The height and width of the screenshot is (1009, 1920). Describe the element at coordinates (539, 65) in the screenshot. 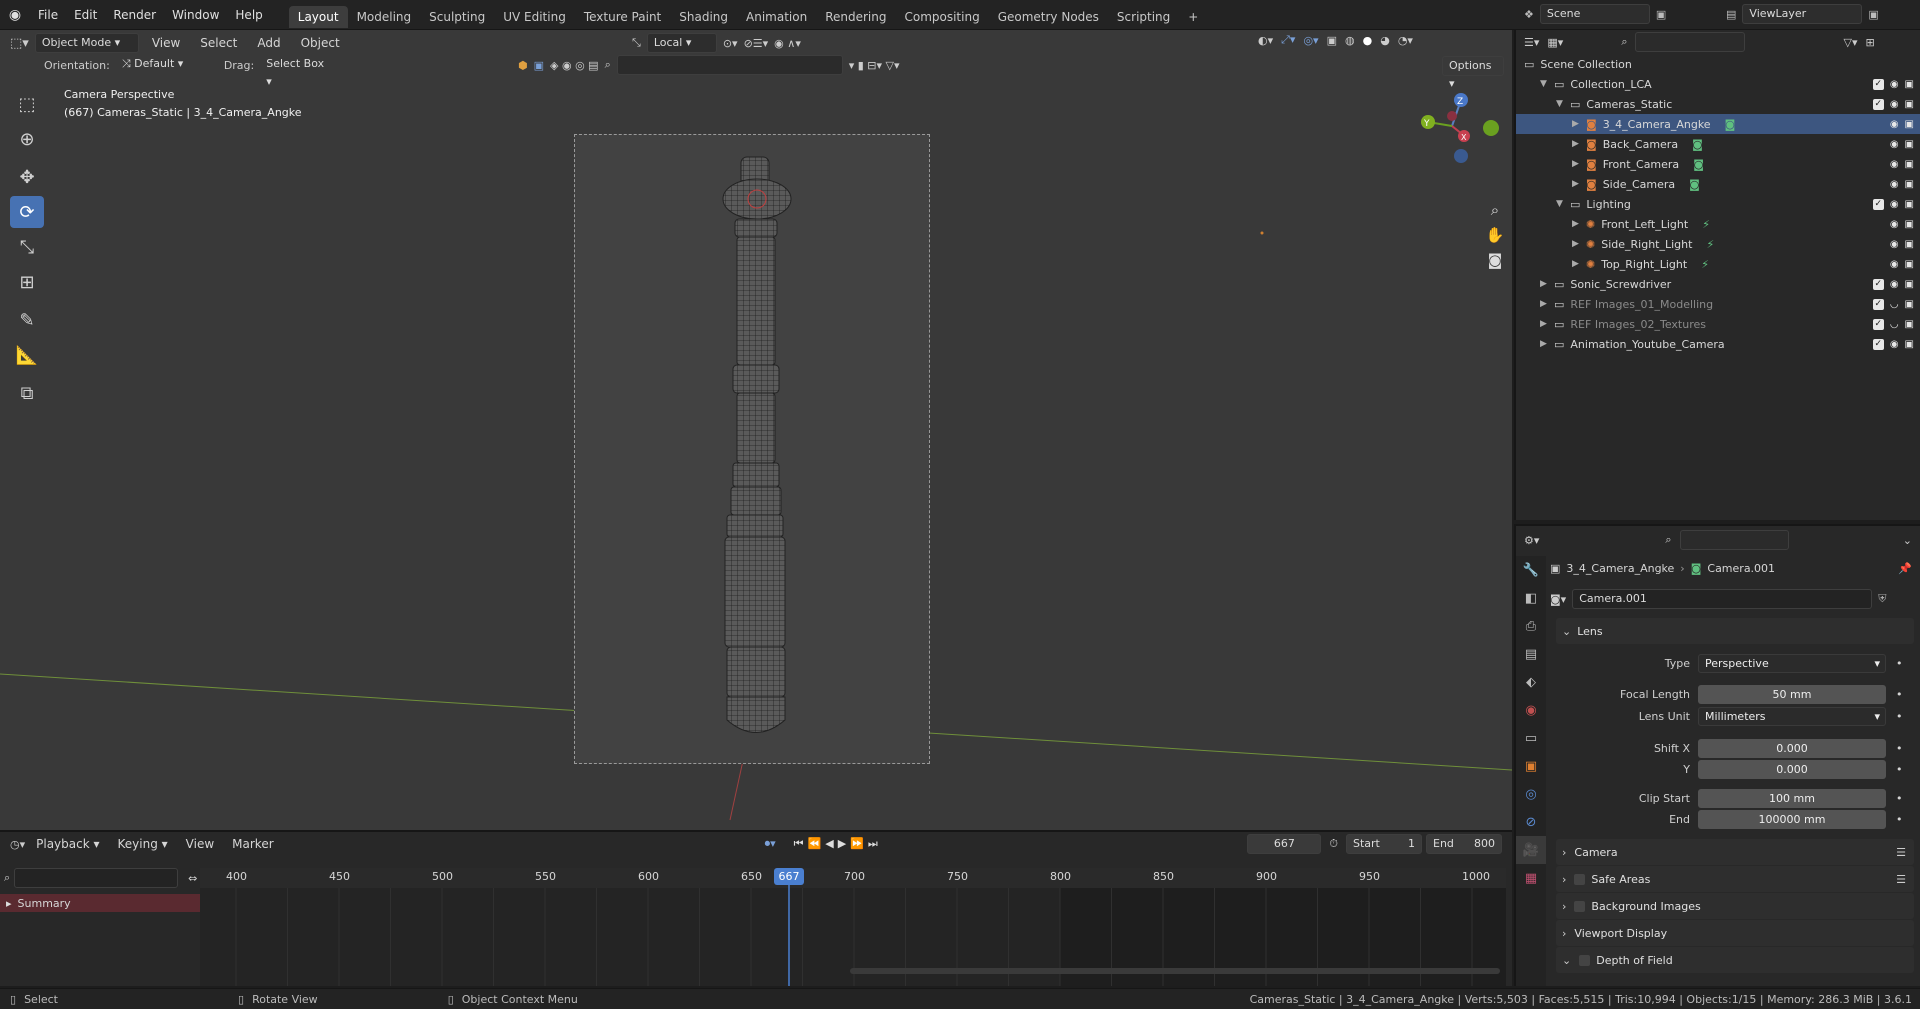

I see `select-mode-icon: ▣` at that location.